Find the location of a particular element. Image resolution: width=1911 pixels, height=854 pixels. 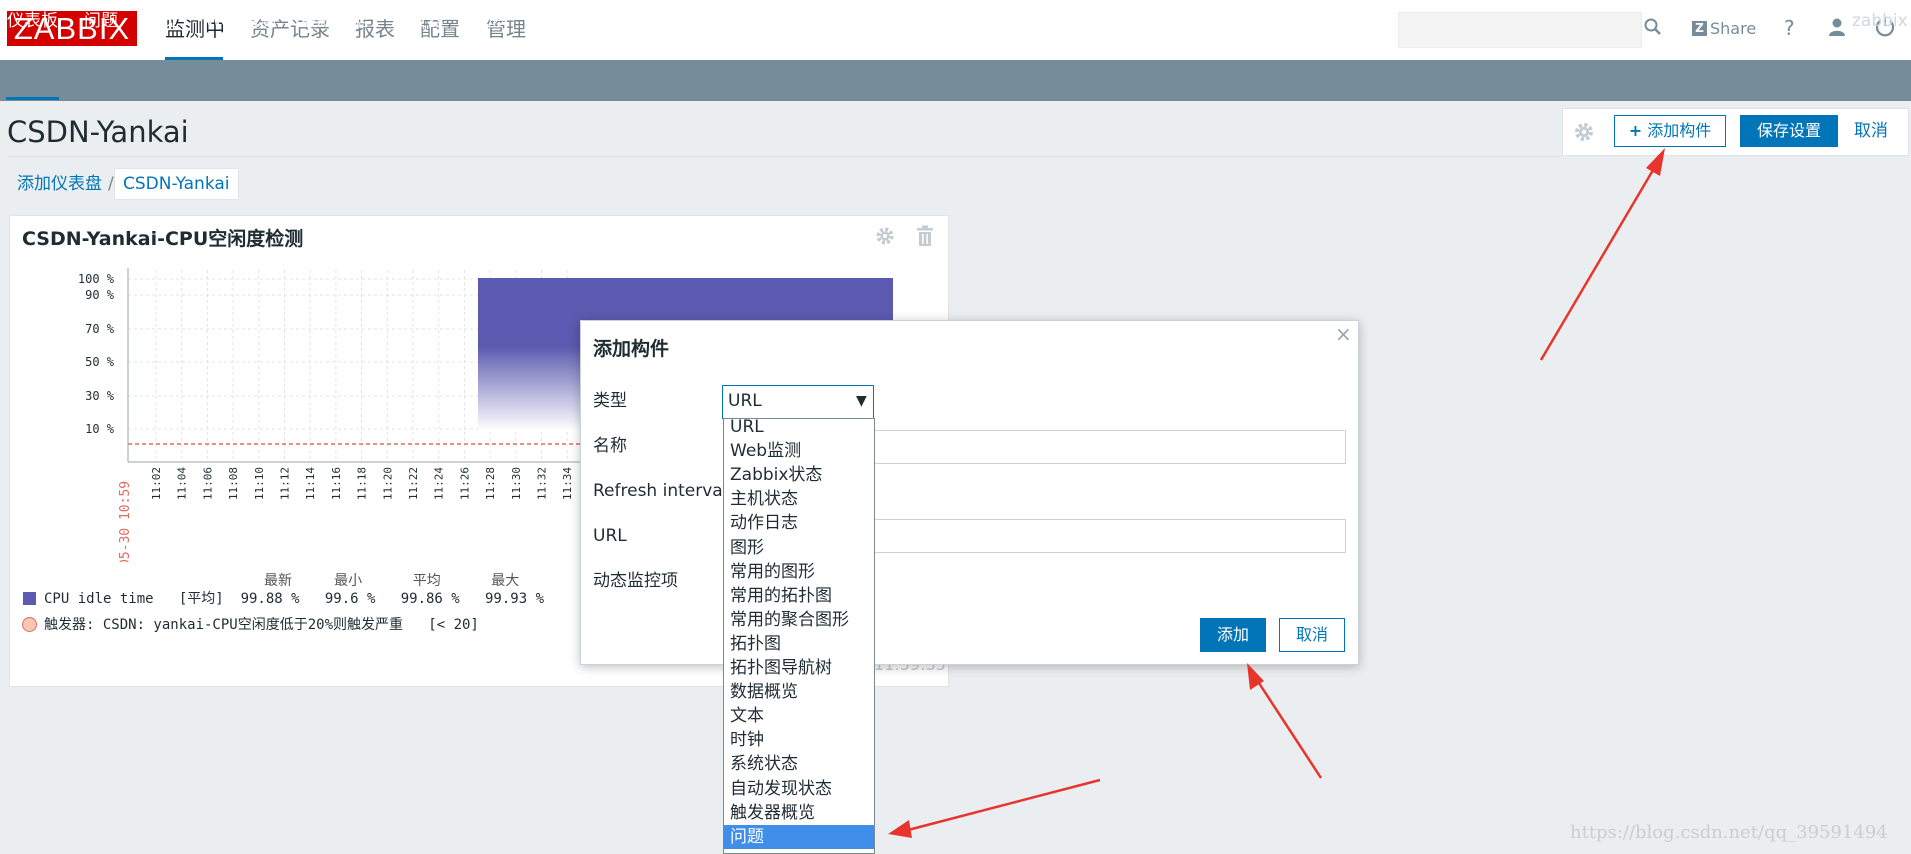

x-tick-label: 11:32 is located at coordinates (542, 483).